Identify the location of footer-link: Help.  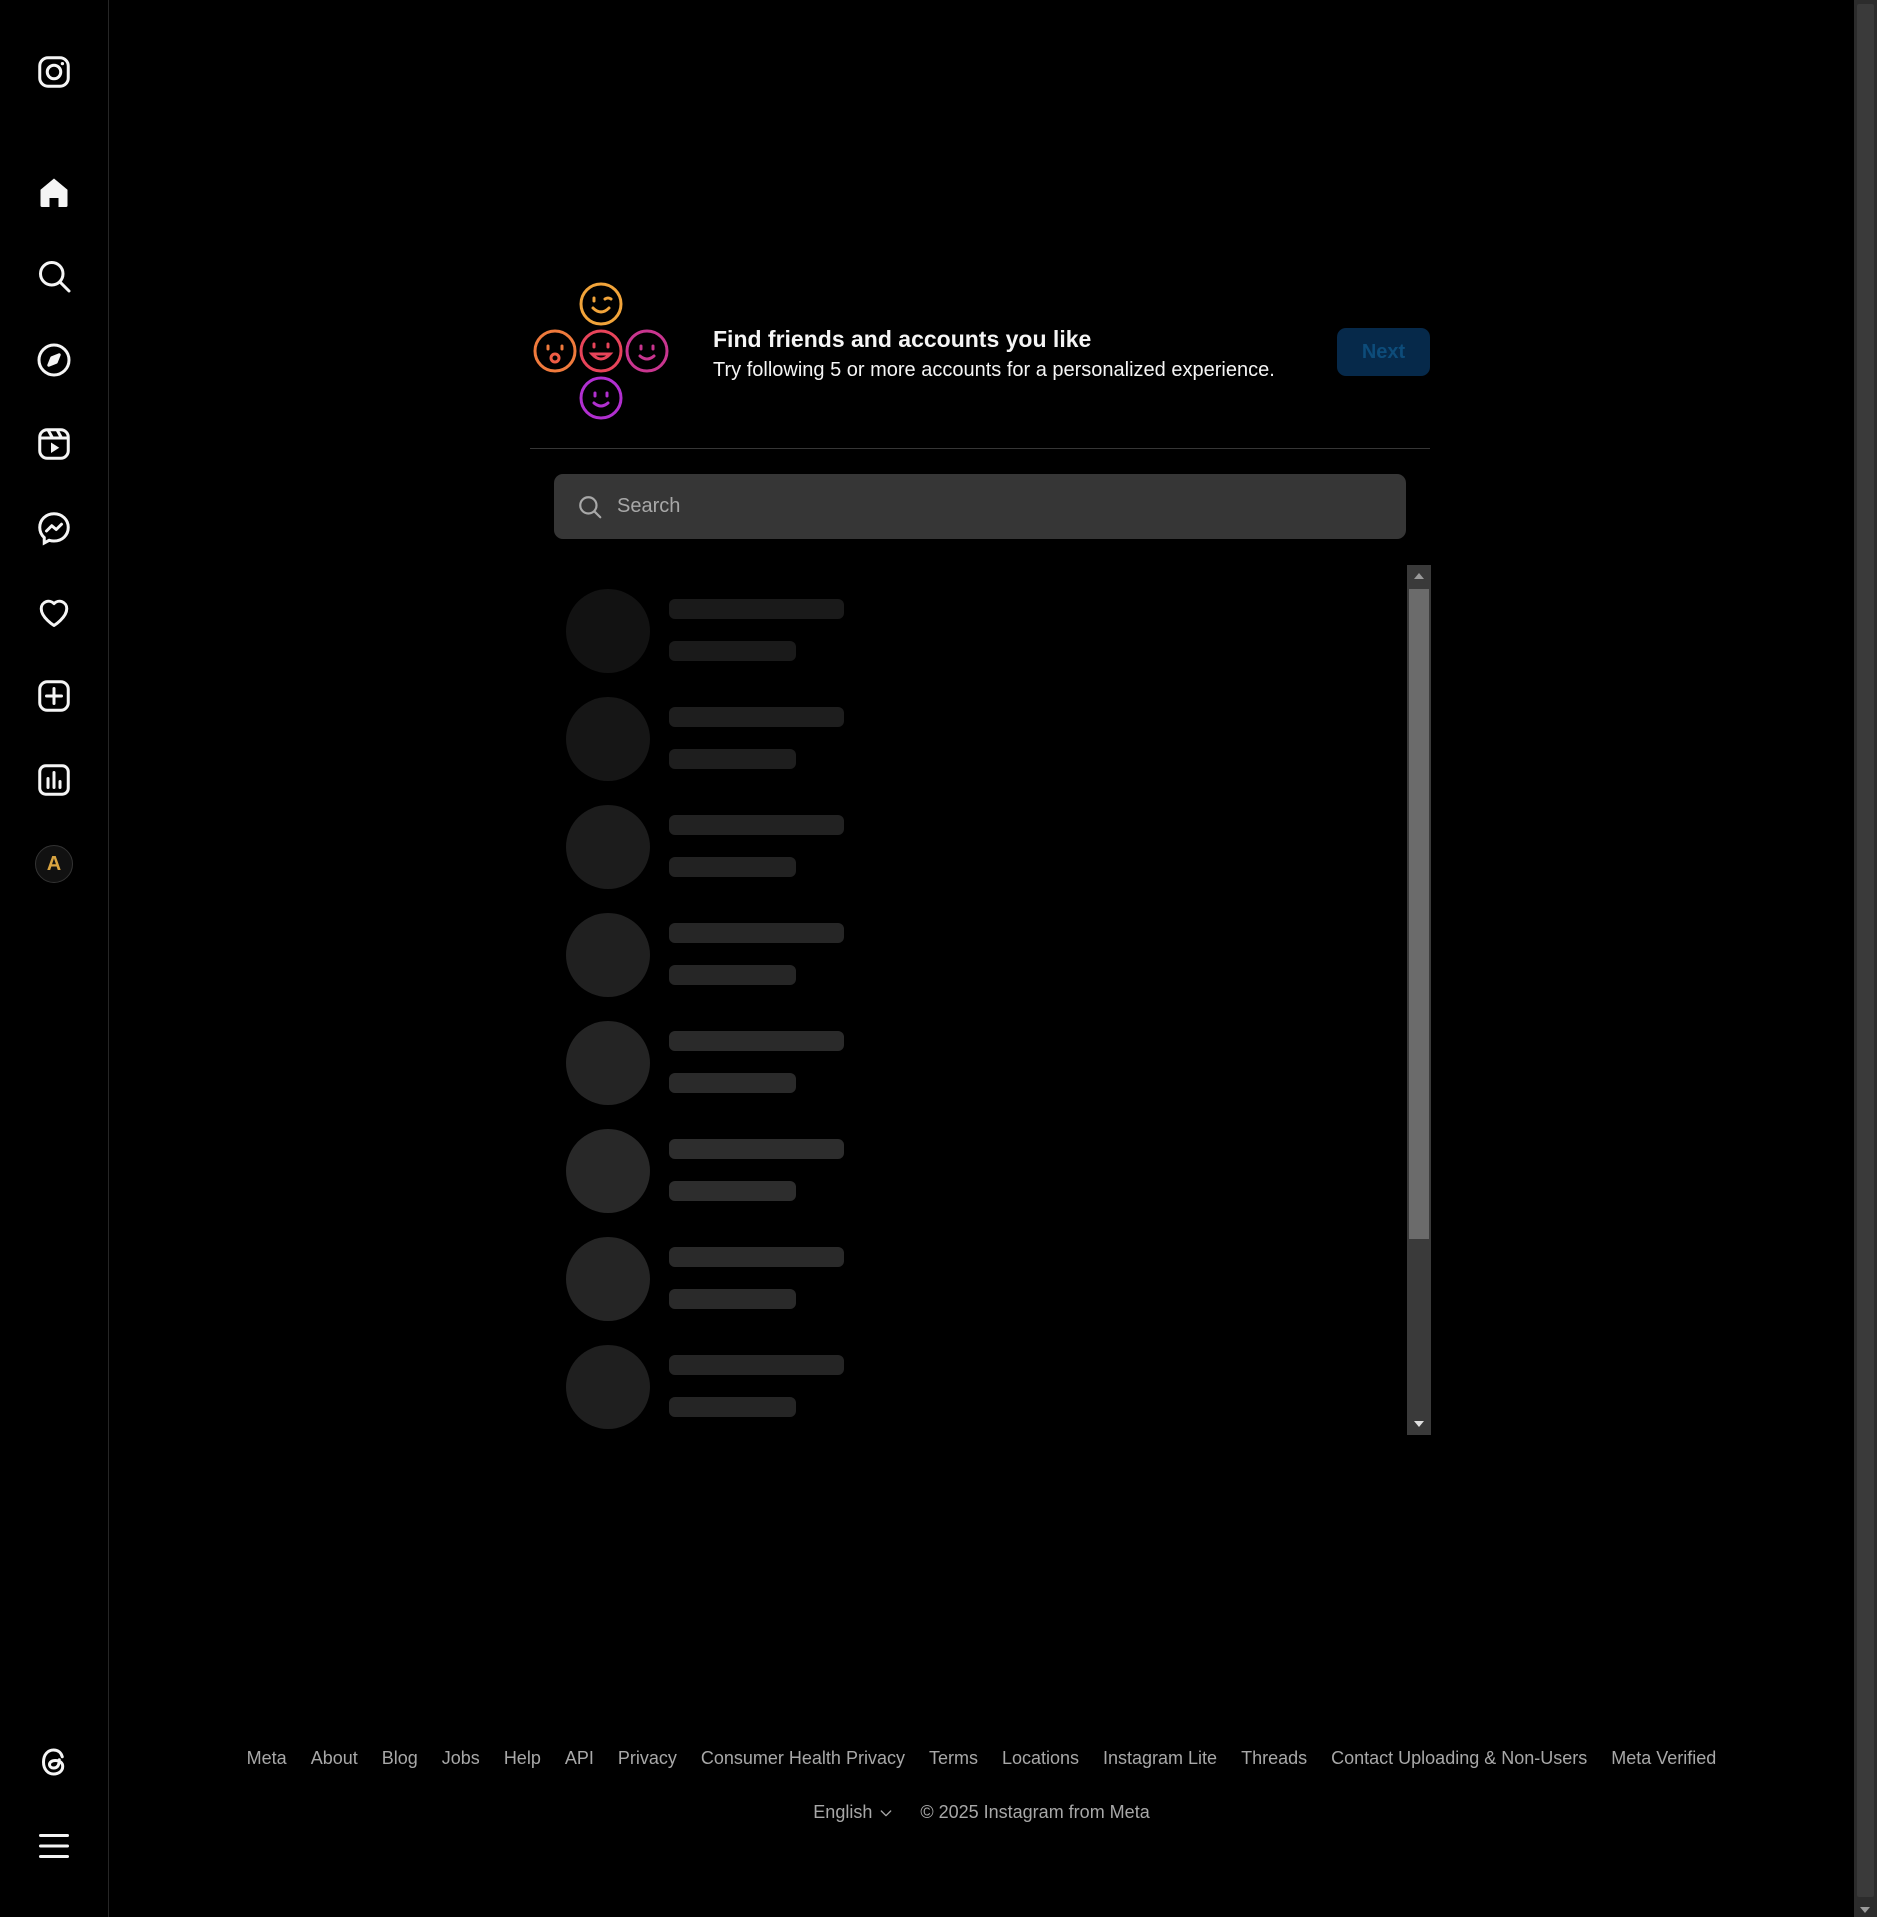
(522, 1758).